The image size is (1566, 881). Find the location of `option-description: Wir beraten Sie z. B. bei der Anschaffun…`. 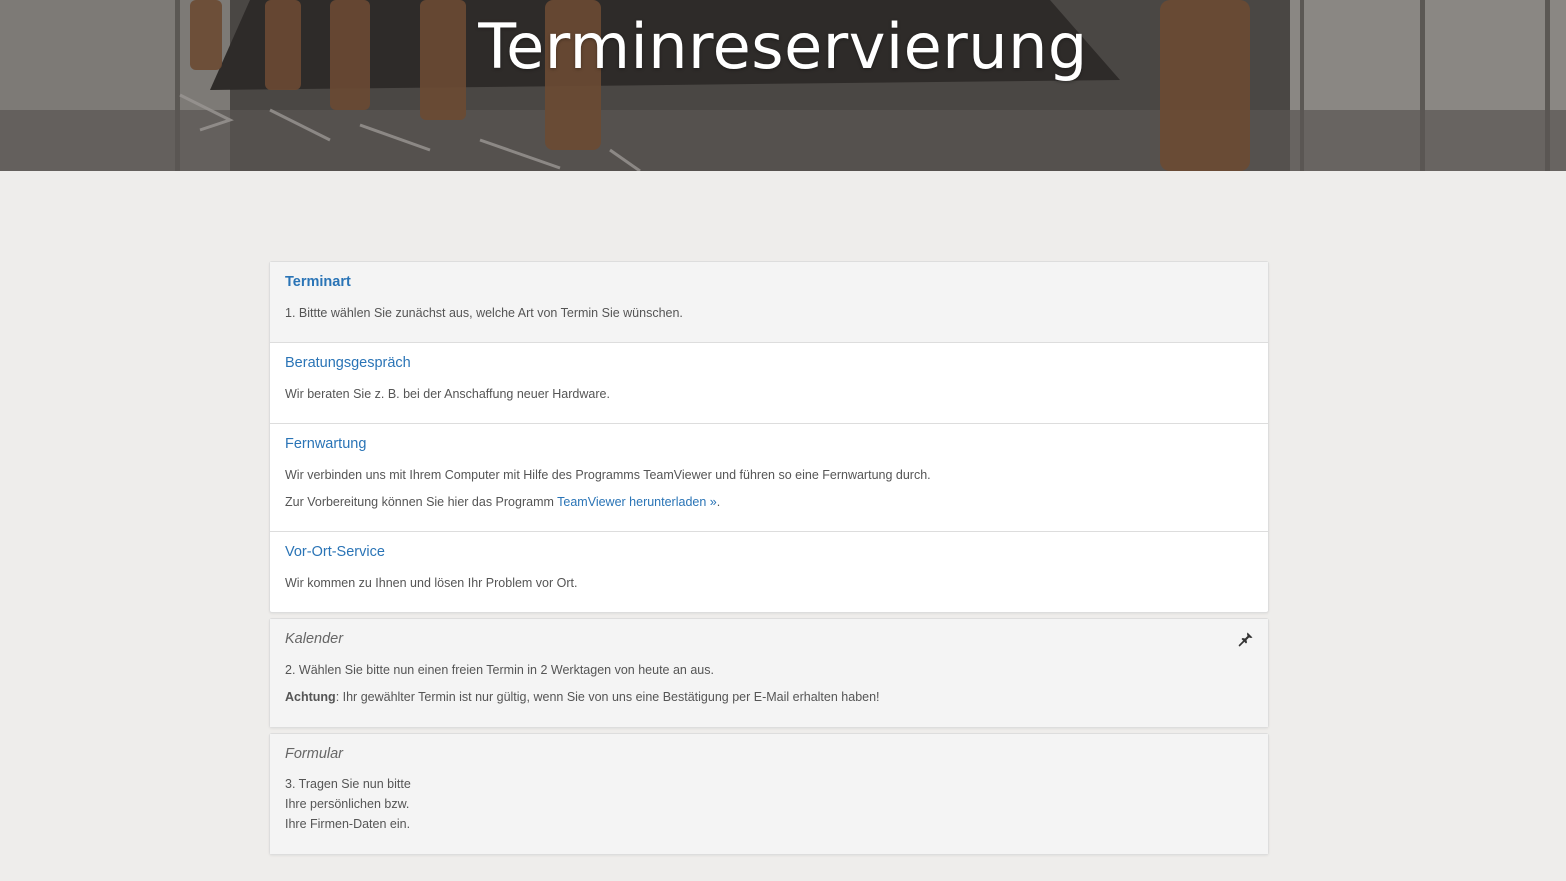

option-description: Wir beraten Sie z. B. bei der Anschaffun… is located at coordinates (447, 394).